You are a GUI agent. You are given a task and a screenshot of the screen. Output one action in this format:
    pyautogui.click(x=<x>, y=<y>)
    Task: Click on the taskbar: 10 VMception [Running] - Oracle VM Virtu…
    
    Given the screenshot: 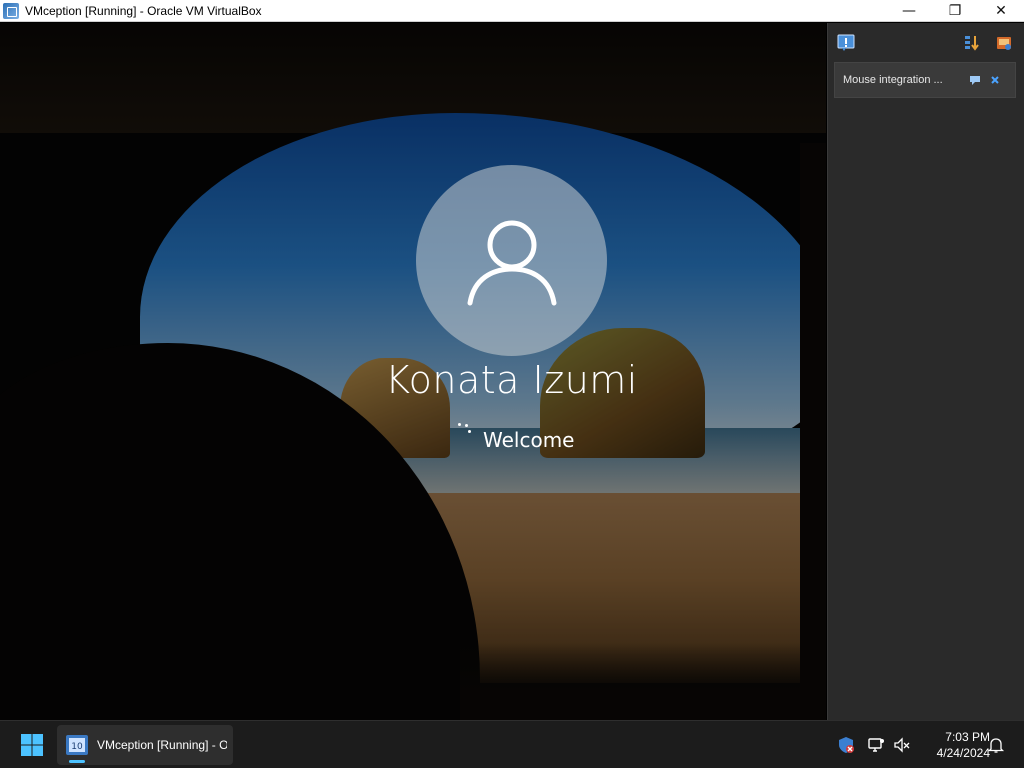 What is the action you would take?
    pyautogui.click(x=512, y=744)
    